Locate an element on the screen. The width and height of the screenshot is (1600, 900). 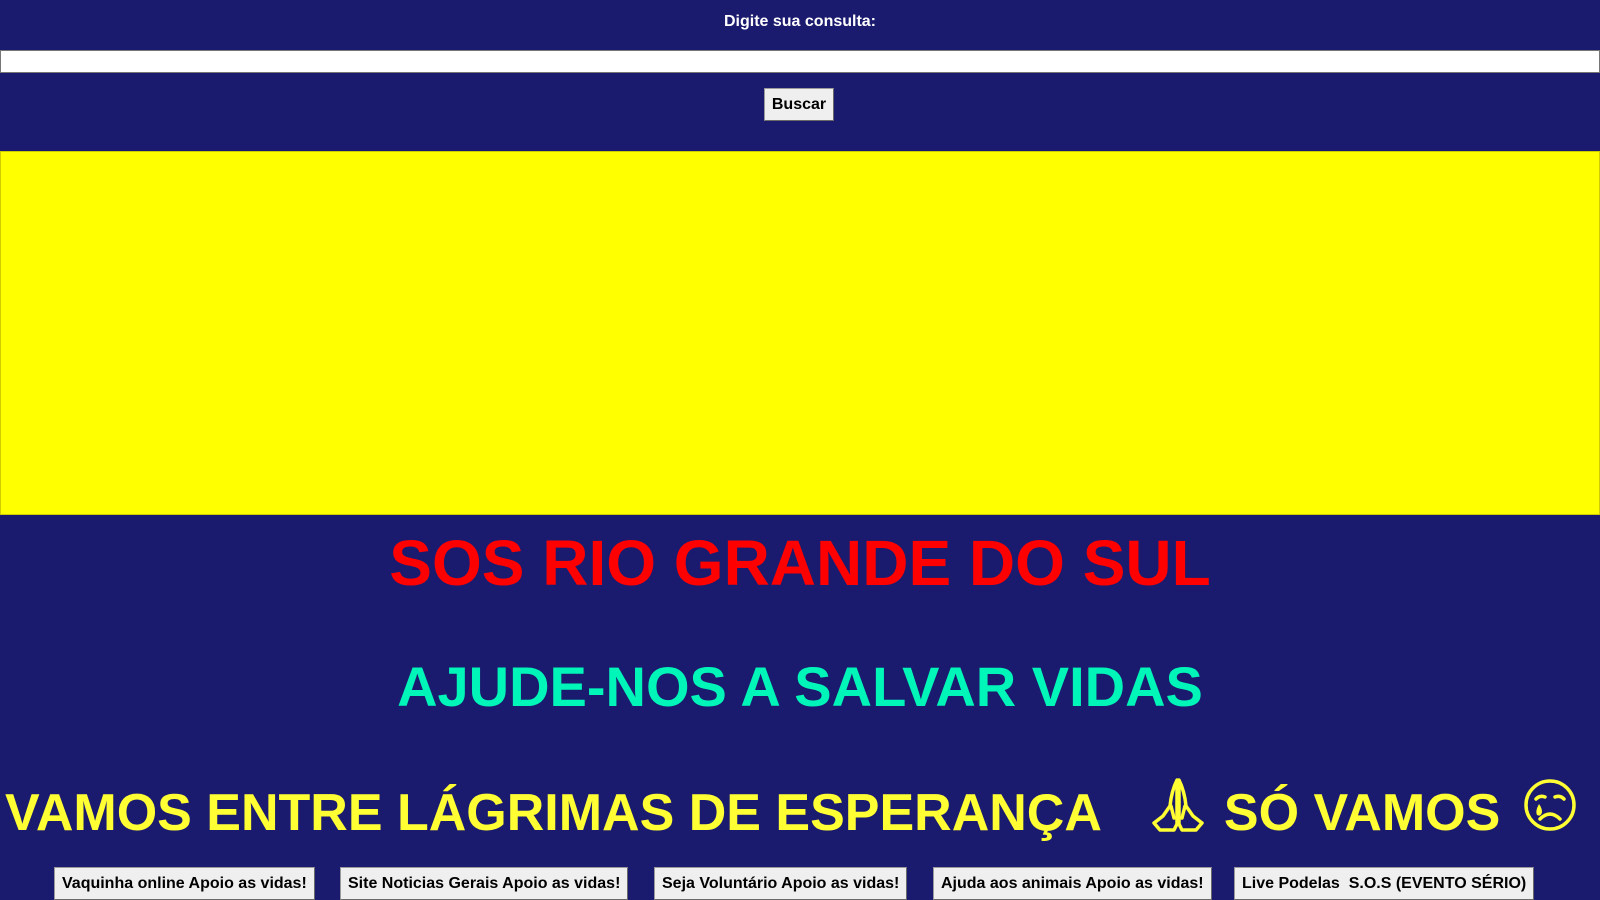
message-part2: SÓ VAMOS is located at coordinates (1362, 812).